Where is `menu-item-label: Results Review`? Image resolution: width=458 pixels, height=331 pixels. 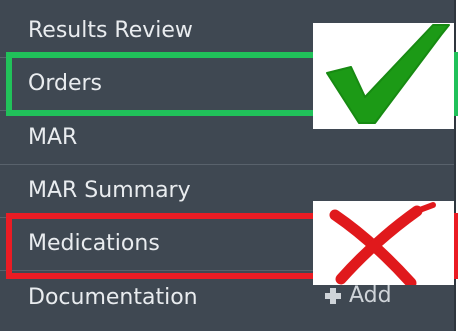
menu-item-label: Results Review is located at coordinates (110, 30).